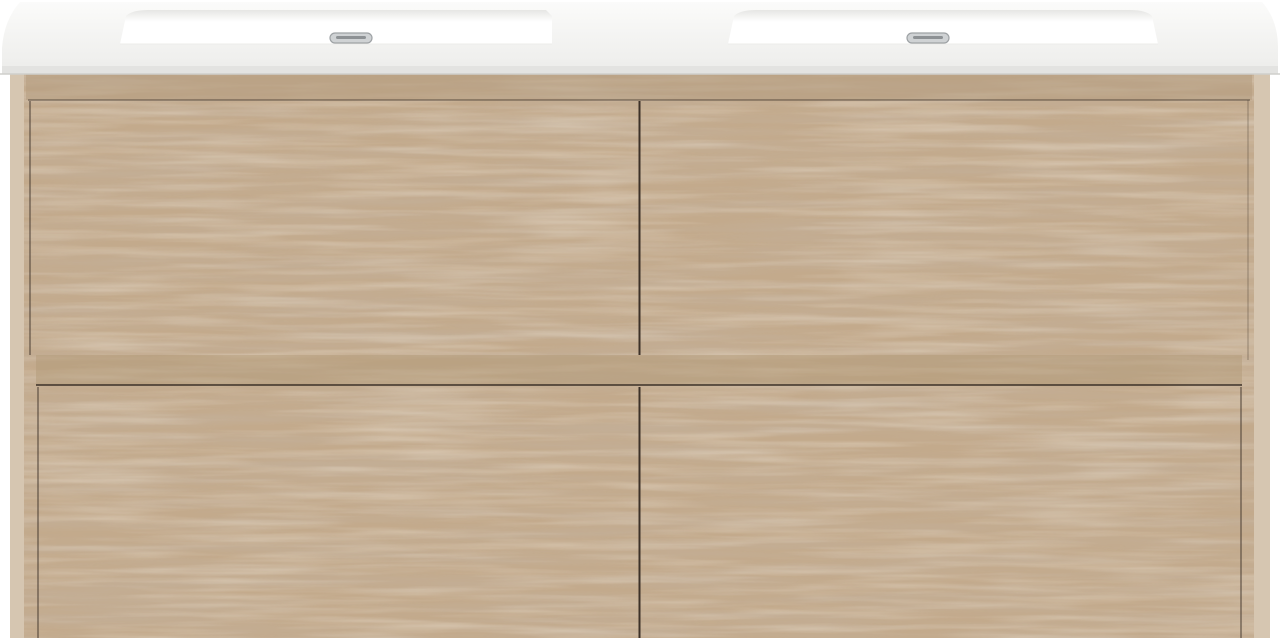 Image resolution: width=1280 pixels, height=638 pixels. I want to click on overflow-left-icon, so click(351, 38).